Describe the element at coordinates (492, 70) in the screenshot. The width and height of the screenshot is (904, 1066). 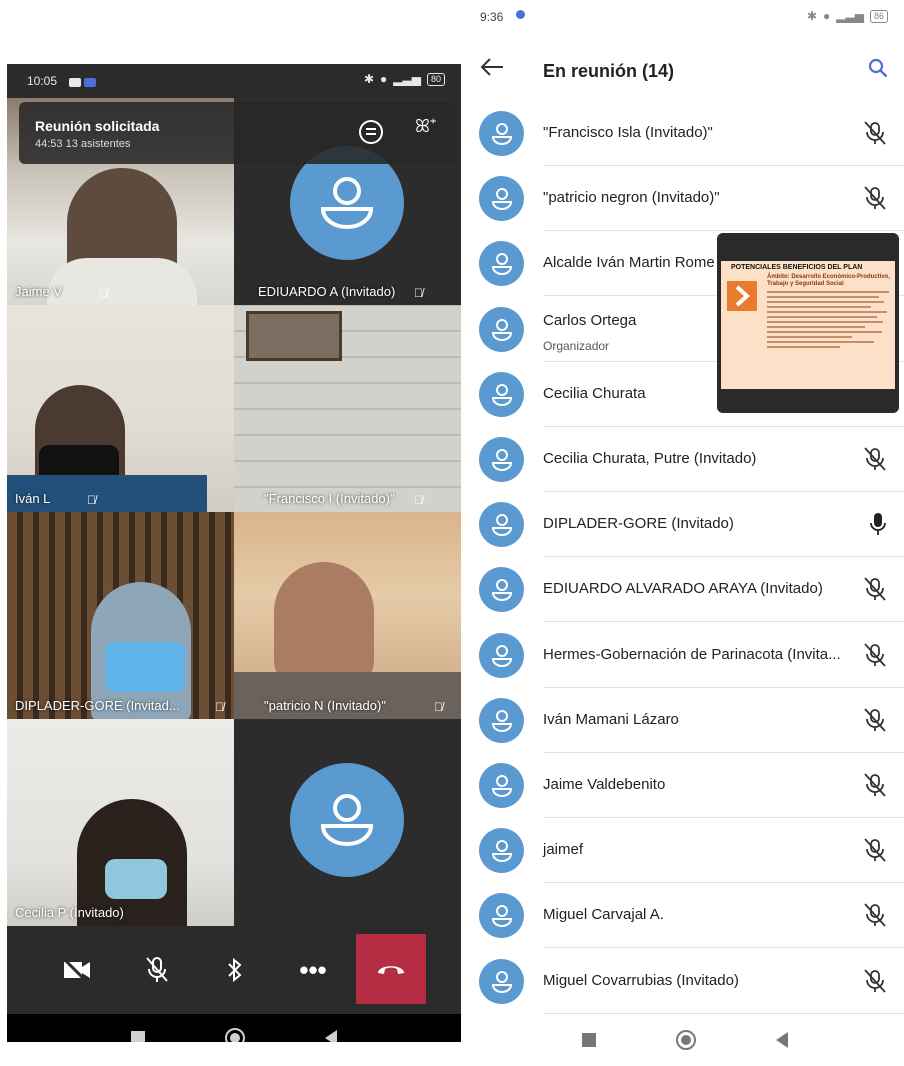
I see `back-arrow-icon` at that location.